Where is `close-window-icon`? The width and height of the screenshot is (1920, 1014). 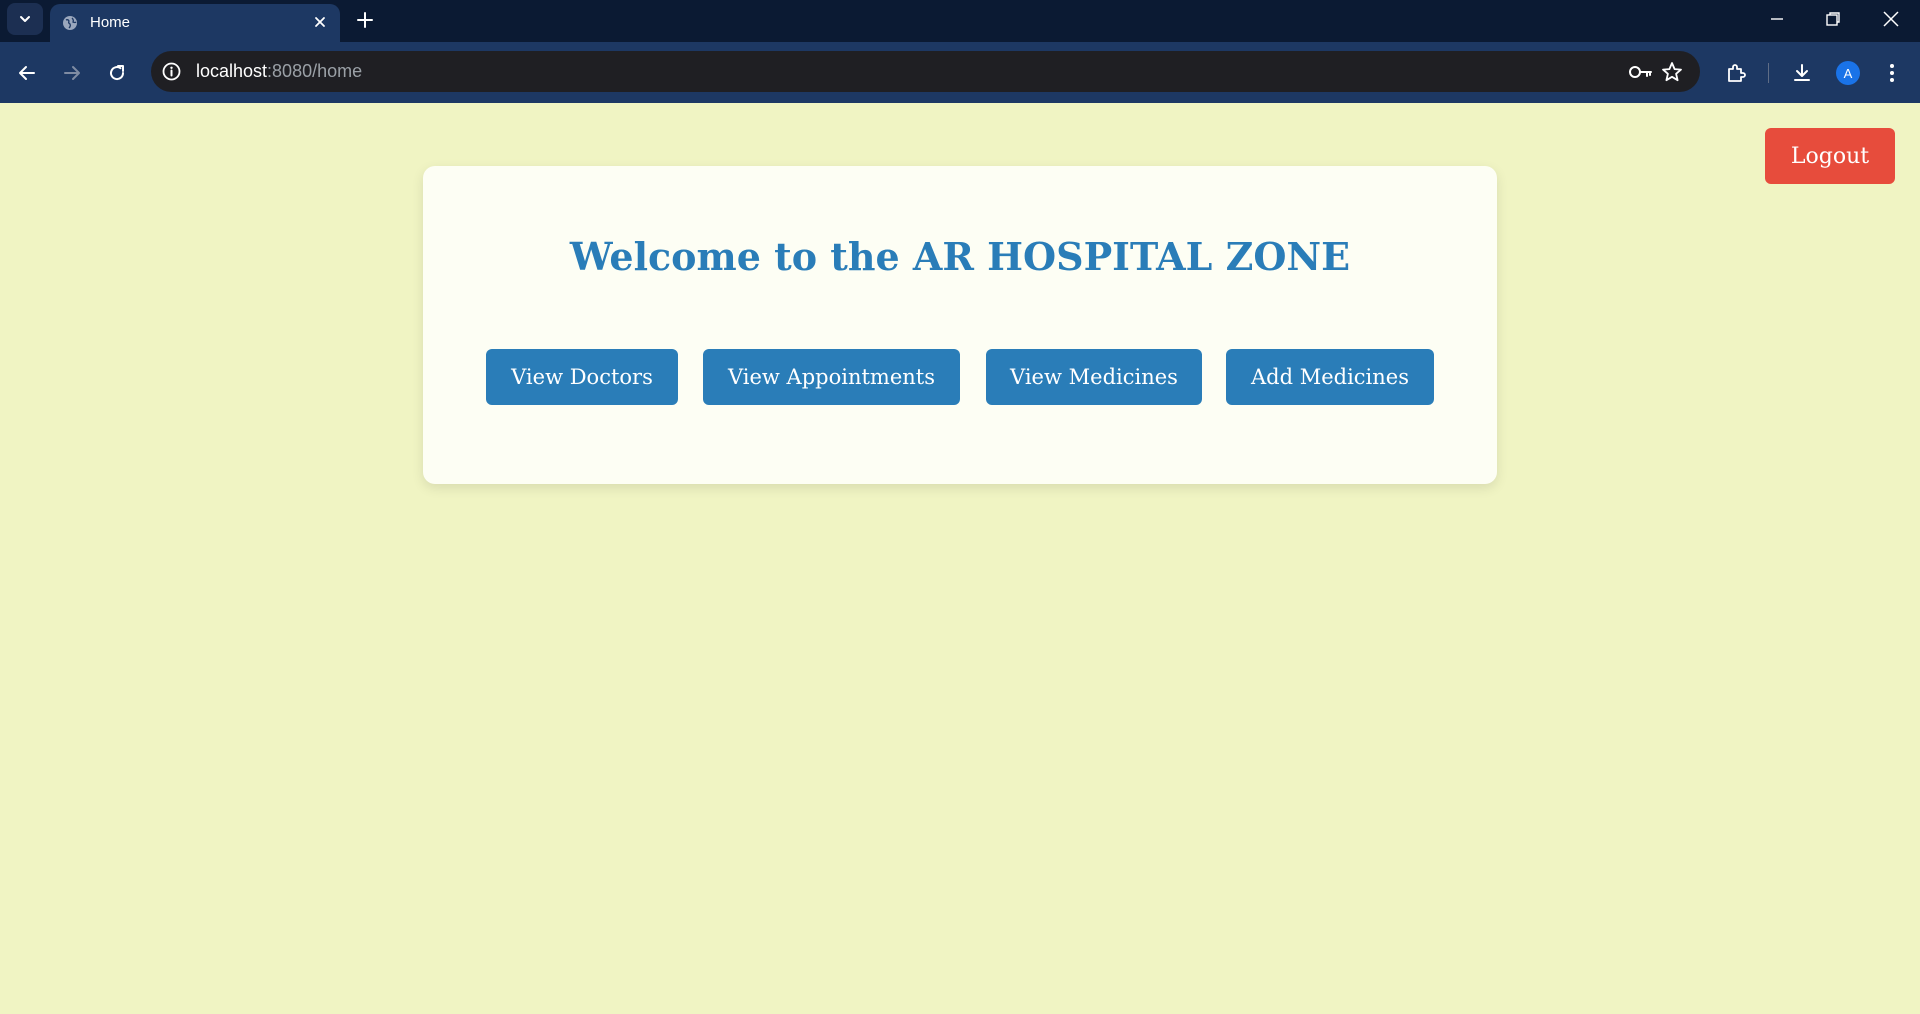 close-window-icon is located at coordinates (1891, 19).